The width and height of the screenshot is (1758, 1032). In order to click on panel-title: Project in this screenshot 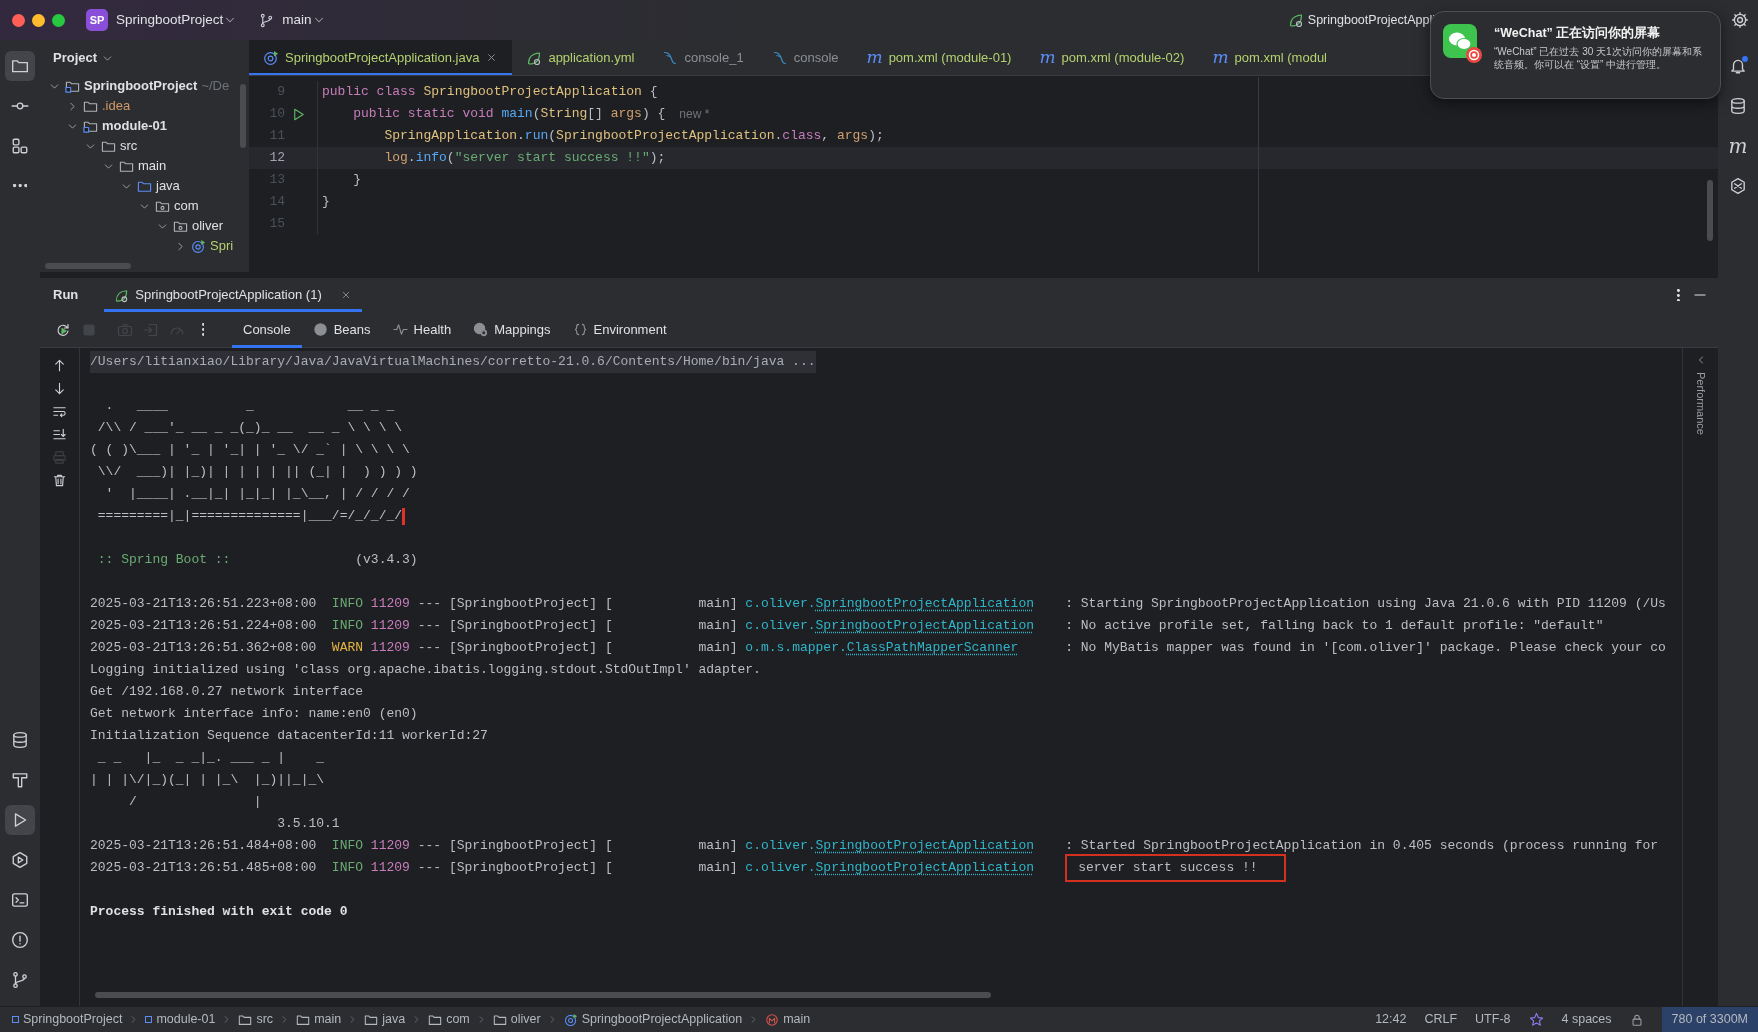, I will do `click(75, 58)`.